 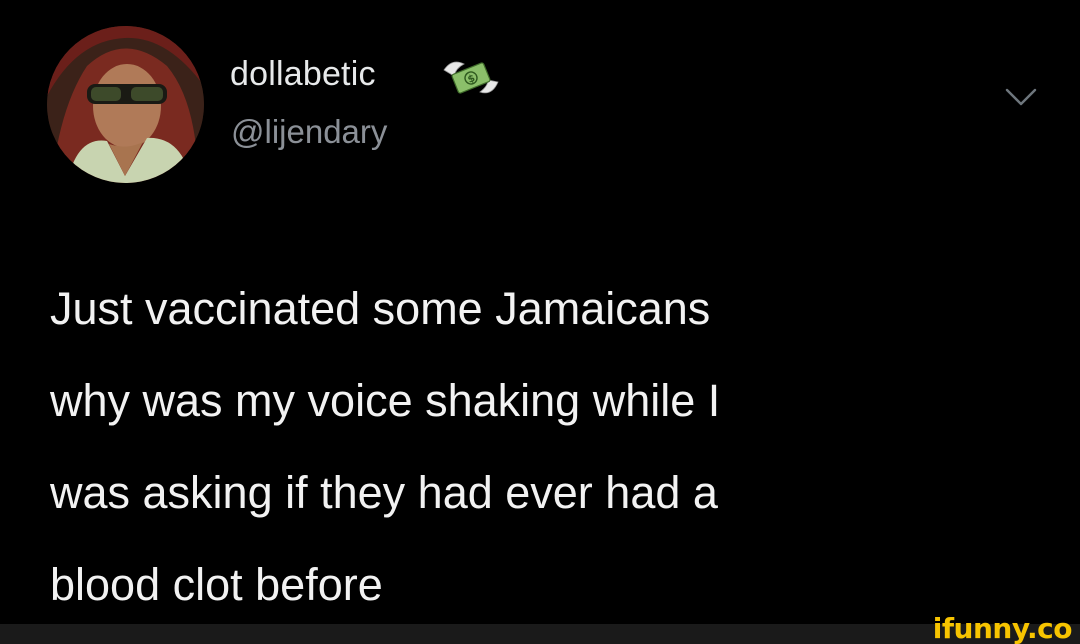 What do you see at coordinates (1002, 628) in the screenshot?
I see `ifunny-watermark: ifunny.co` at bounding box center [1002, 628].